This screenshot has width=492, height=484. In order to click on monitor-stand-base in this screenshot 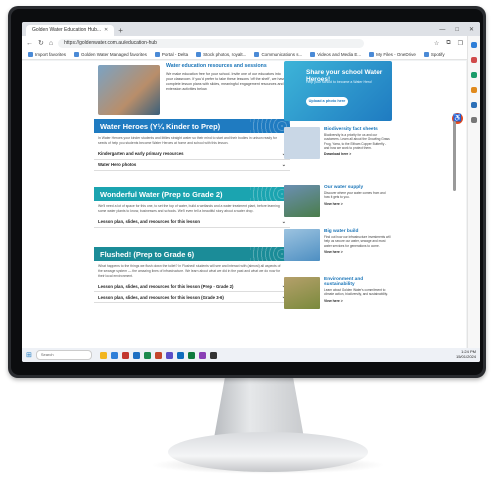, I will do `click(268, 452)`.